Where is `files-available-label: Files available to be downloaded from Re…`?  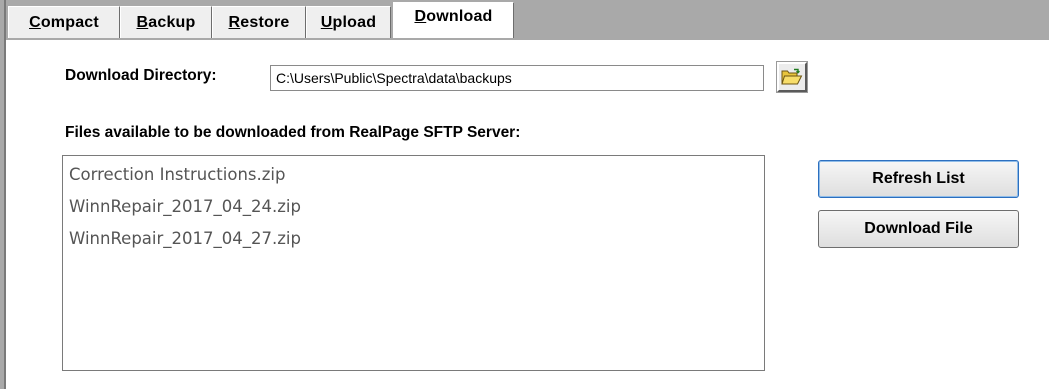 files-available-label: Files available to be downloaded from Re… is located at coordinates (293, 132).